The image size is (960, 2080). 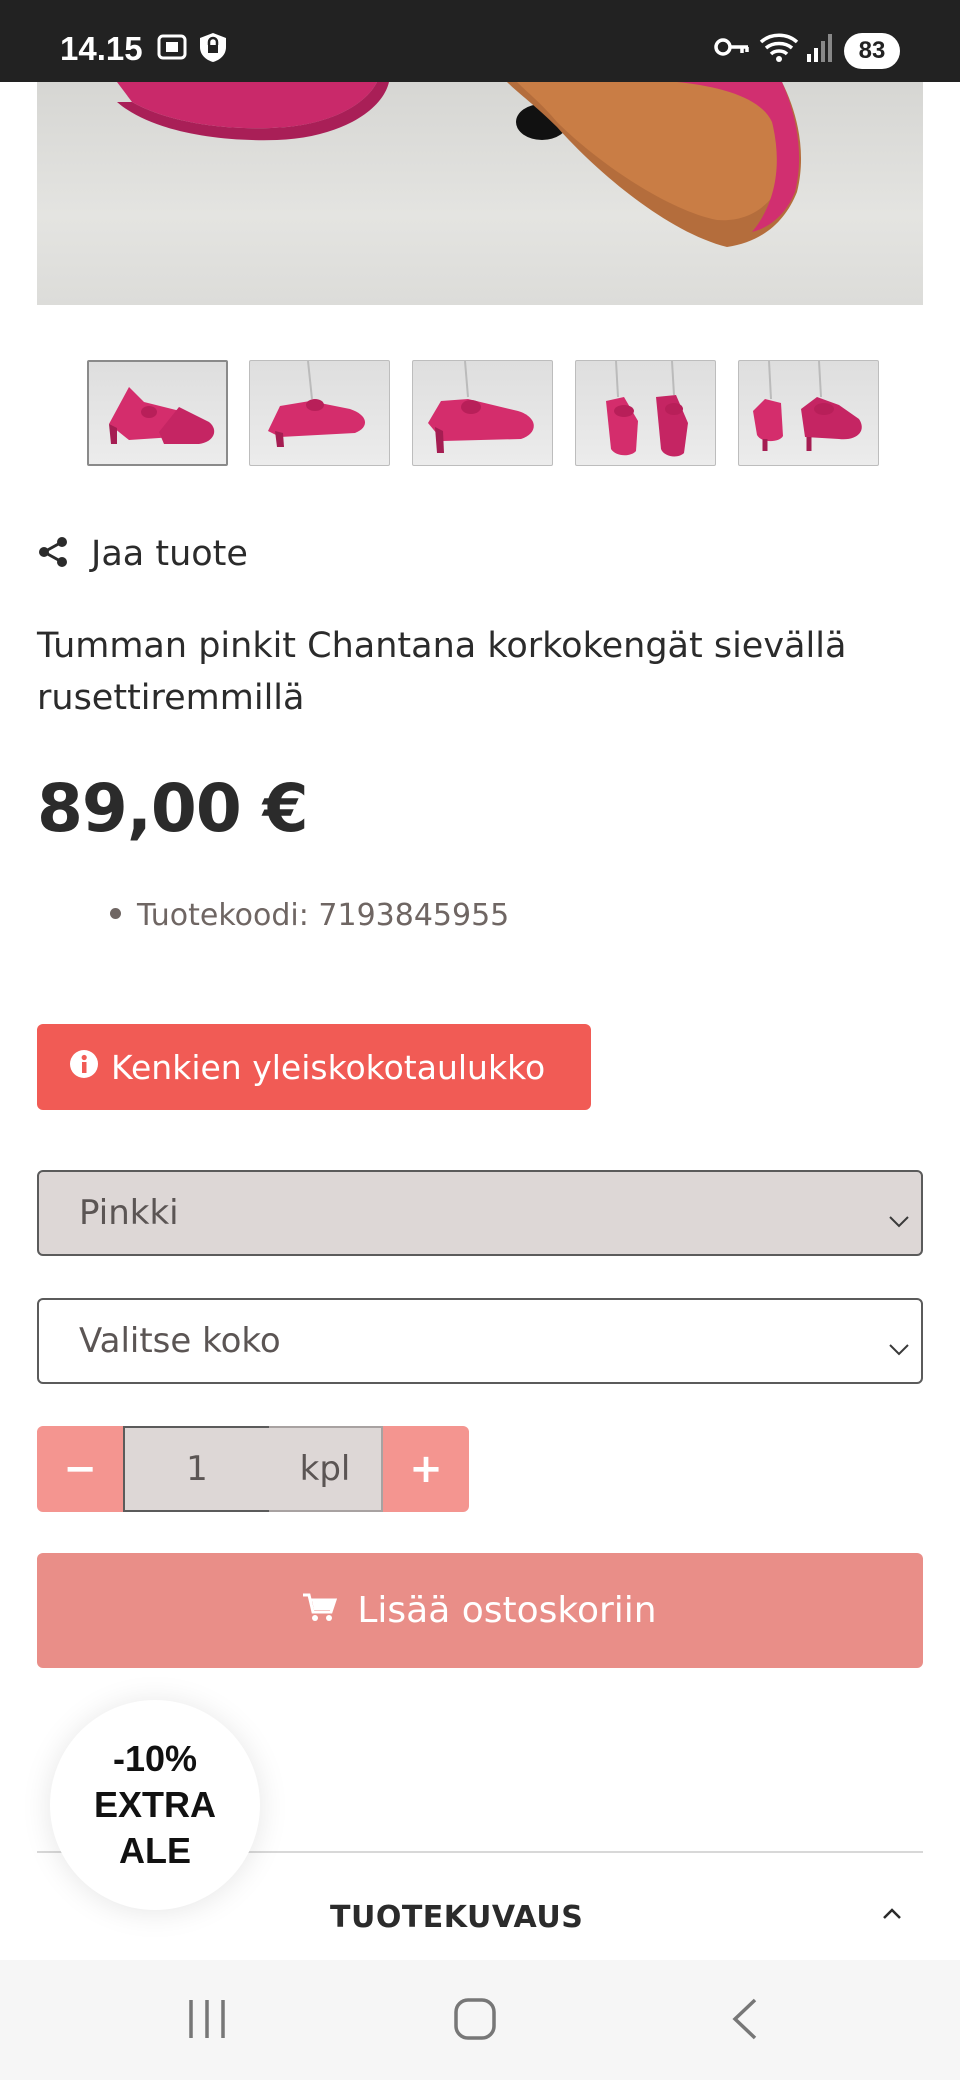 I want to click on quantity-unit: kpl, so click(x=326, y=1469).